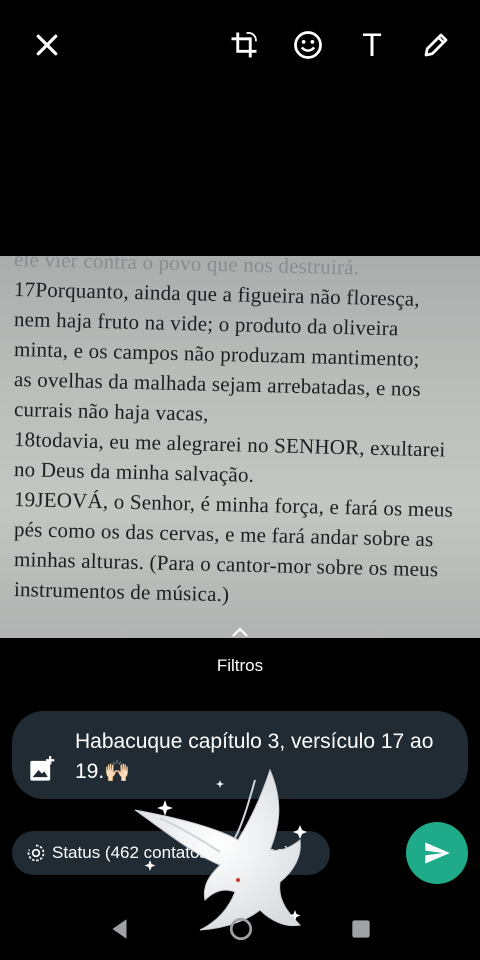 The height and width of the screenshot is (960, 480). I want to click on editor-toolbar: T, so click(240, 45).